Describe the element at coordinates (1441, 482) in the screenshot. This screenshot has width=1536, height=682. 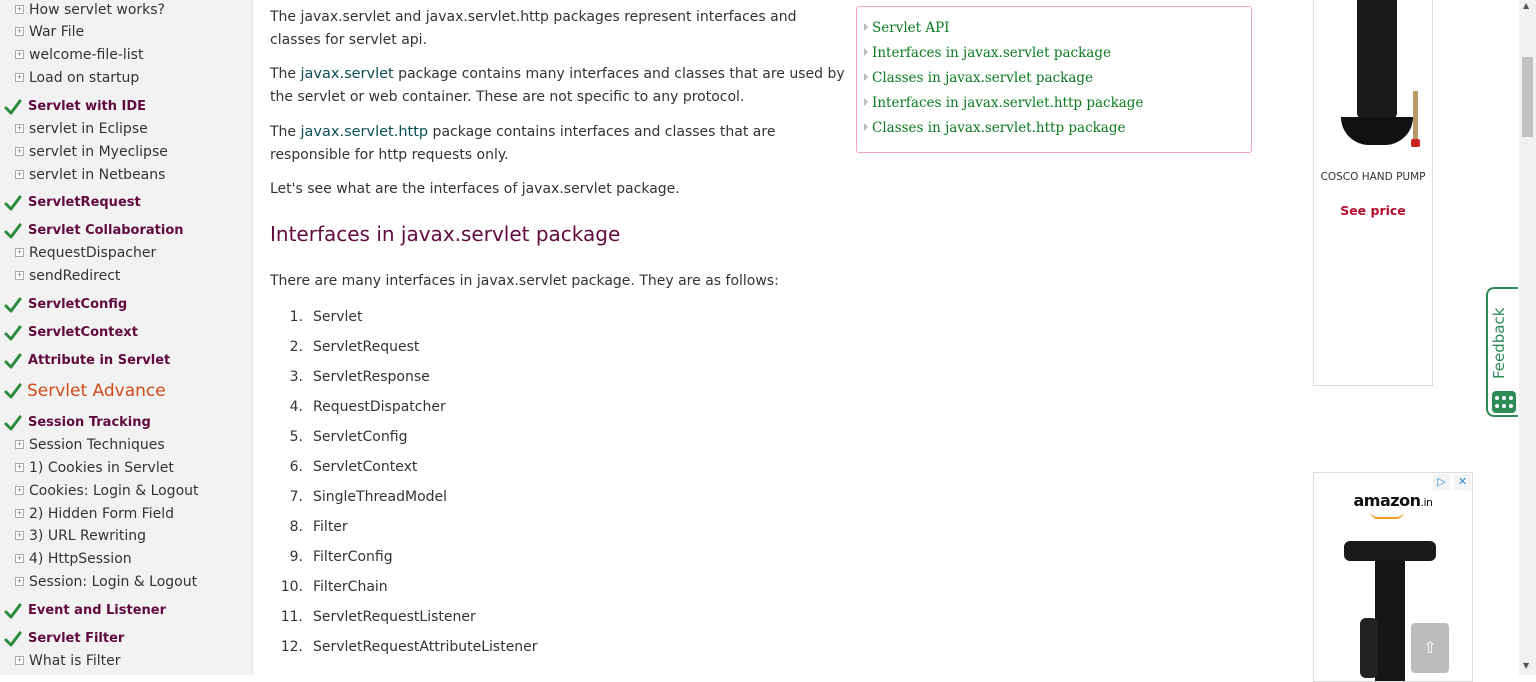
I see `adchoices-icon: ▷` at that location.